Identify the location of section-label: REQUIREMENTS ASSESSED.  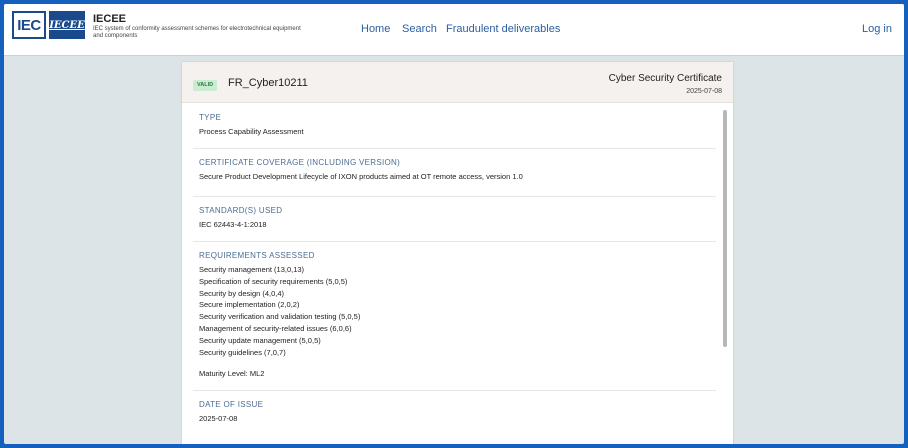
(257, 255).